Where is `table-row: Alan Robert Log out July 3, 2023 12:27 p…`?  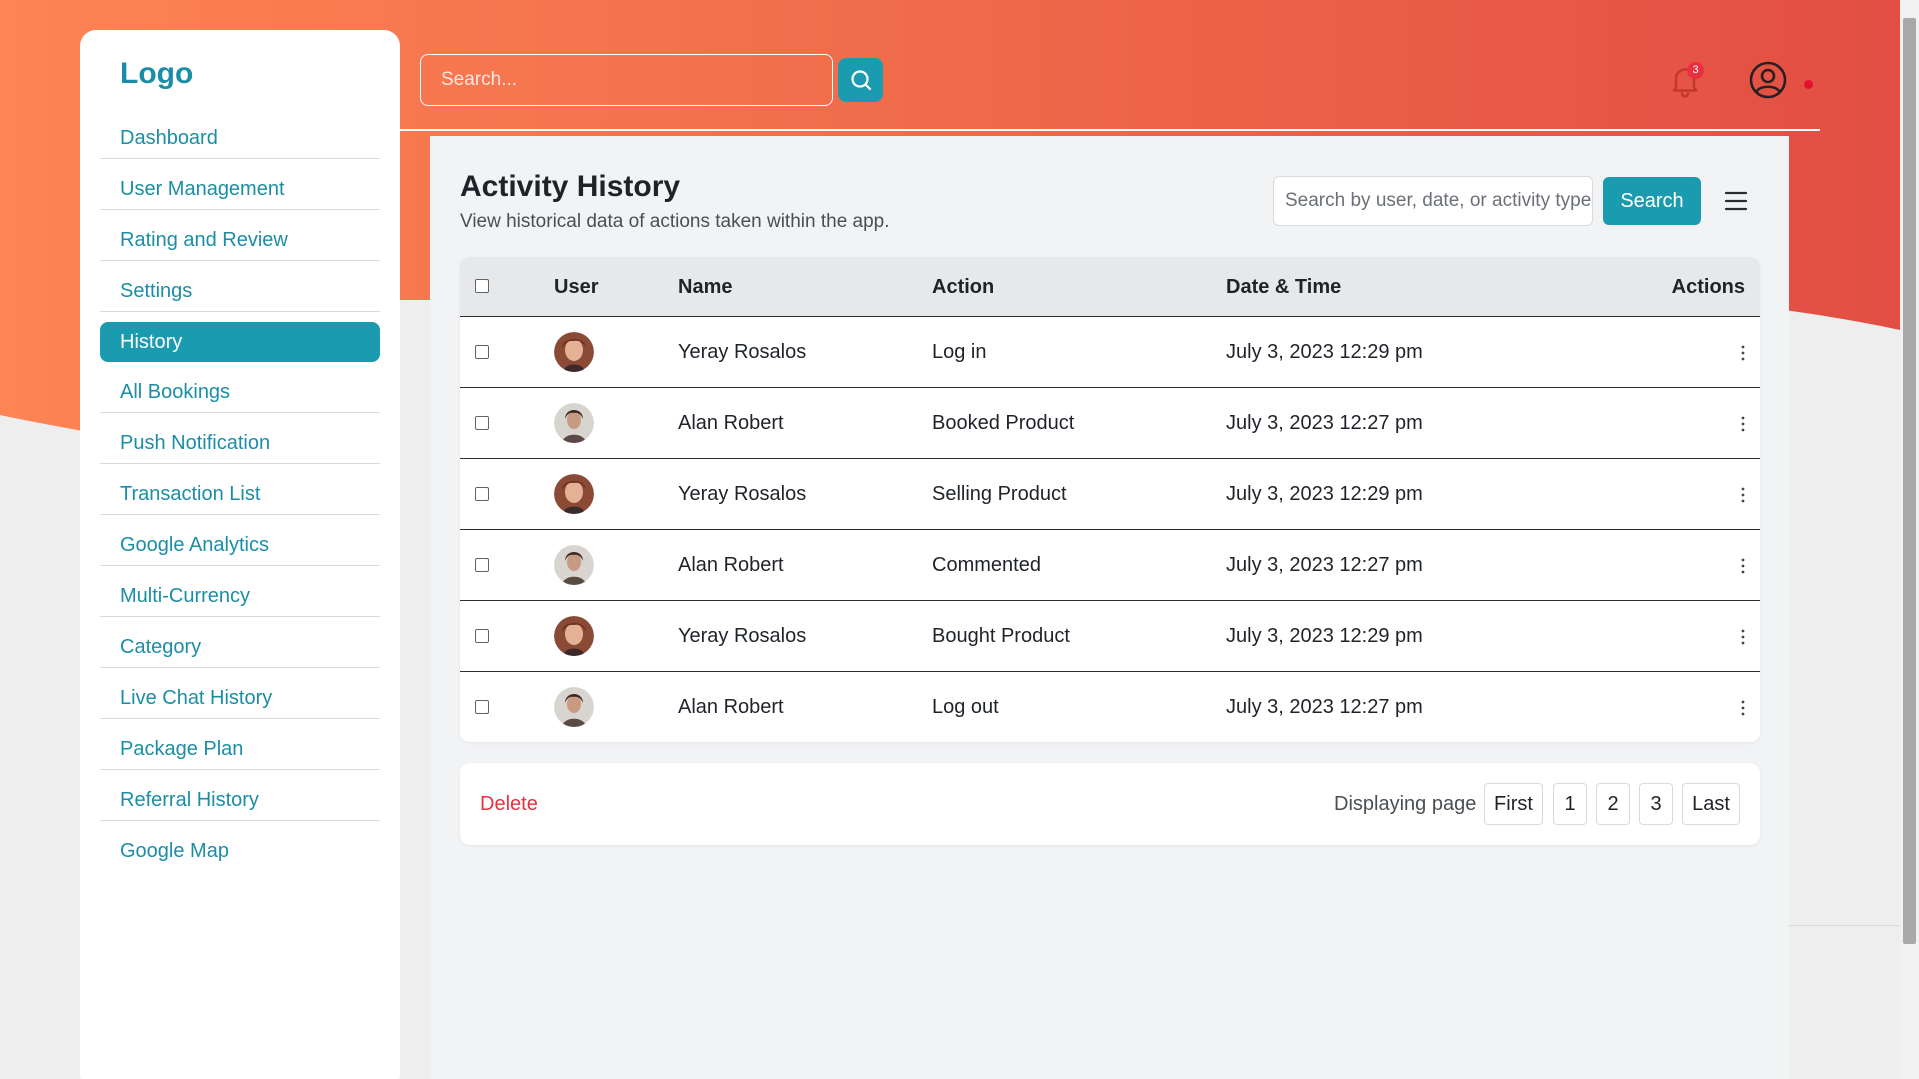
table-row: Alan Robert Log out July 3, 2023 12:27 p… is located at coordinates (1110, 707).